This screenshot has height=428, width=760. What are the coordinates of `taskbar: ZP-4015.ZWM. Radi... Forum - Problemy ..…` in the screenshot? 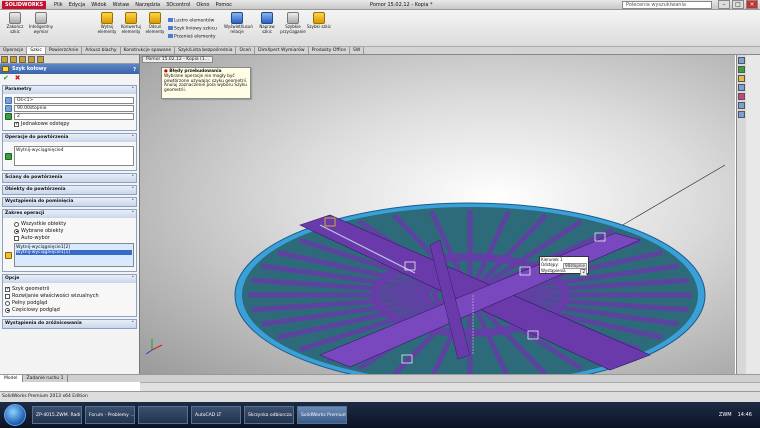 It's located at (380, 415).